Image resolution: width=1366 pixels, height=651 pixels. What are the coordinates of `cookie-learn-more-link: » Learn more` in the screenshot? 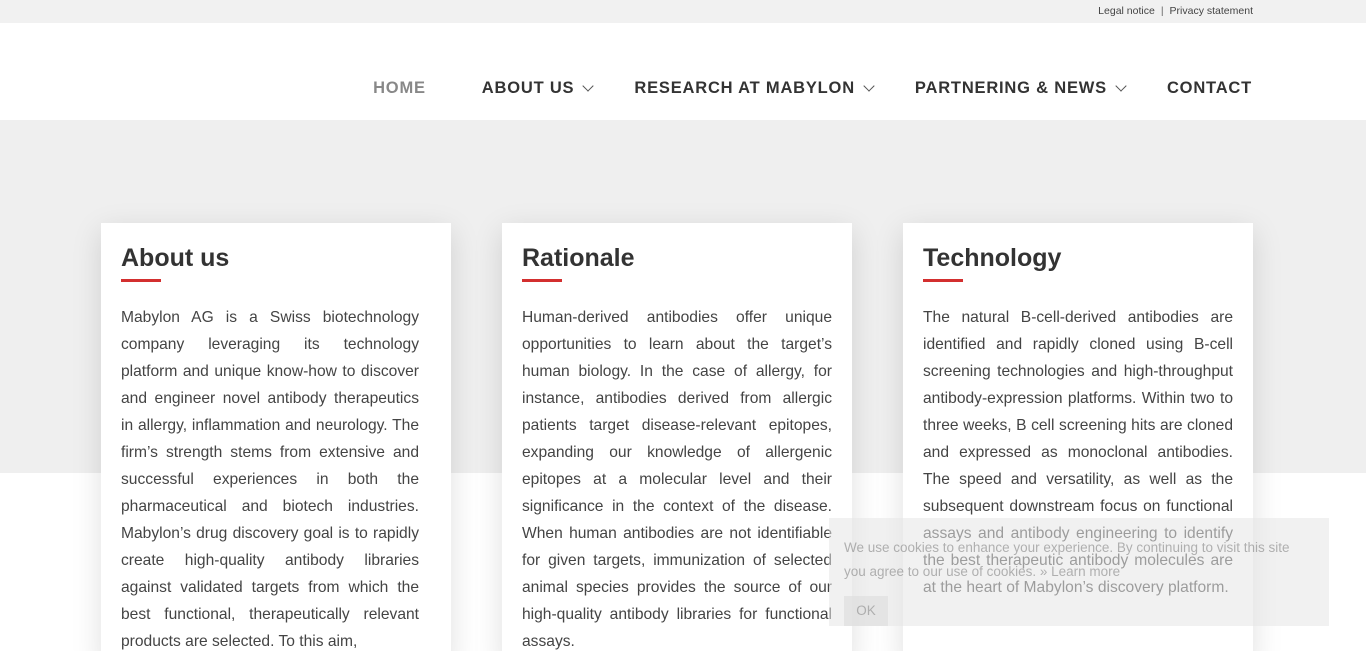 It's located at (1080, 571).